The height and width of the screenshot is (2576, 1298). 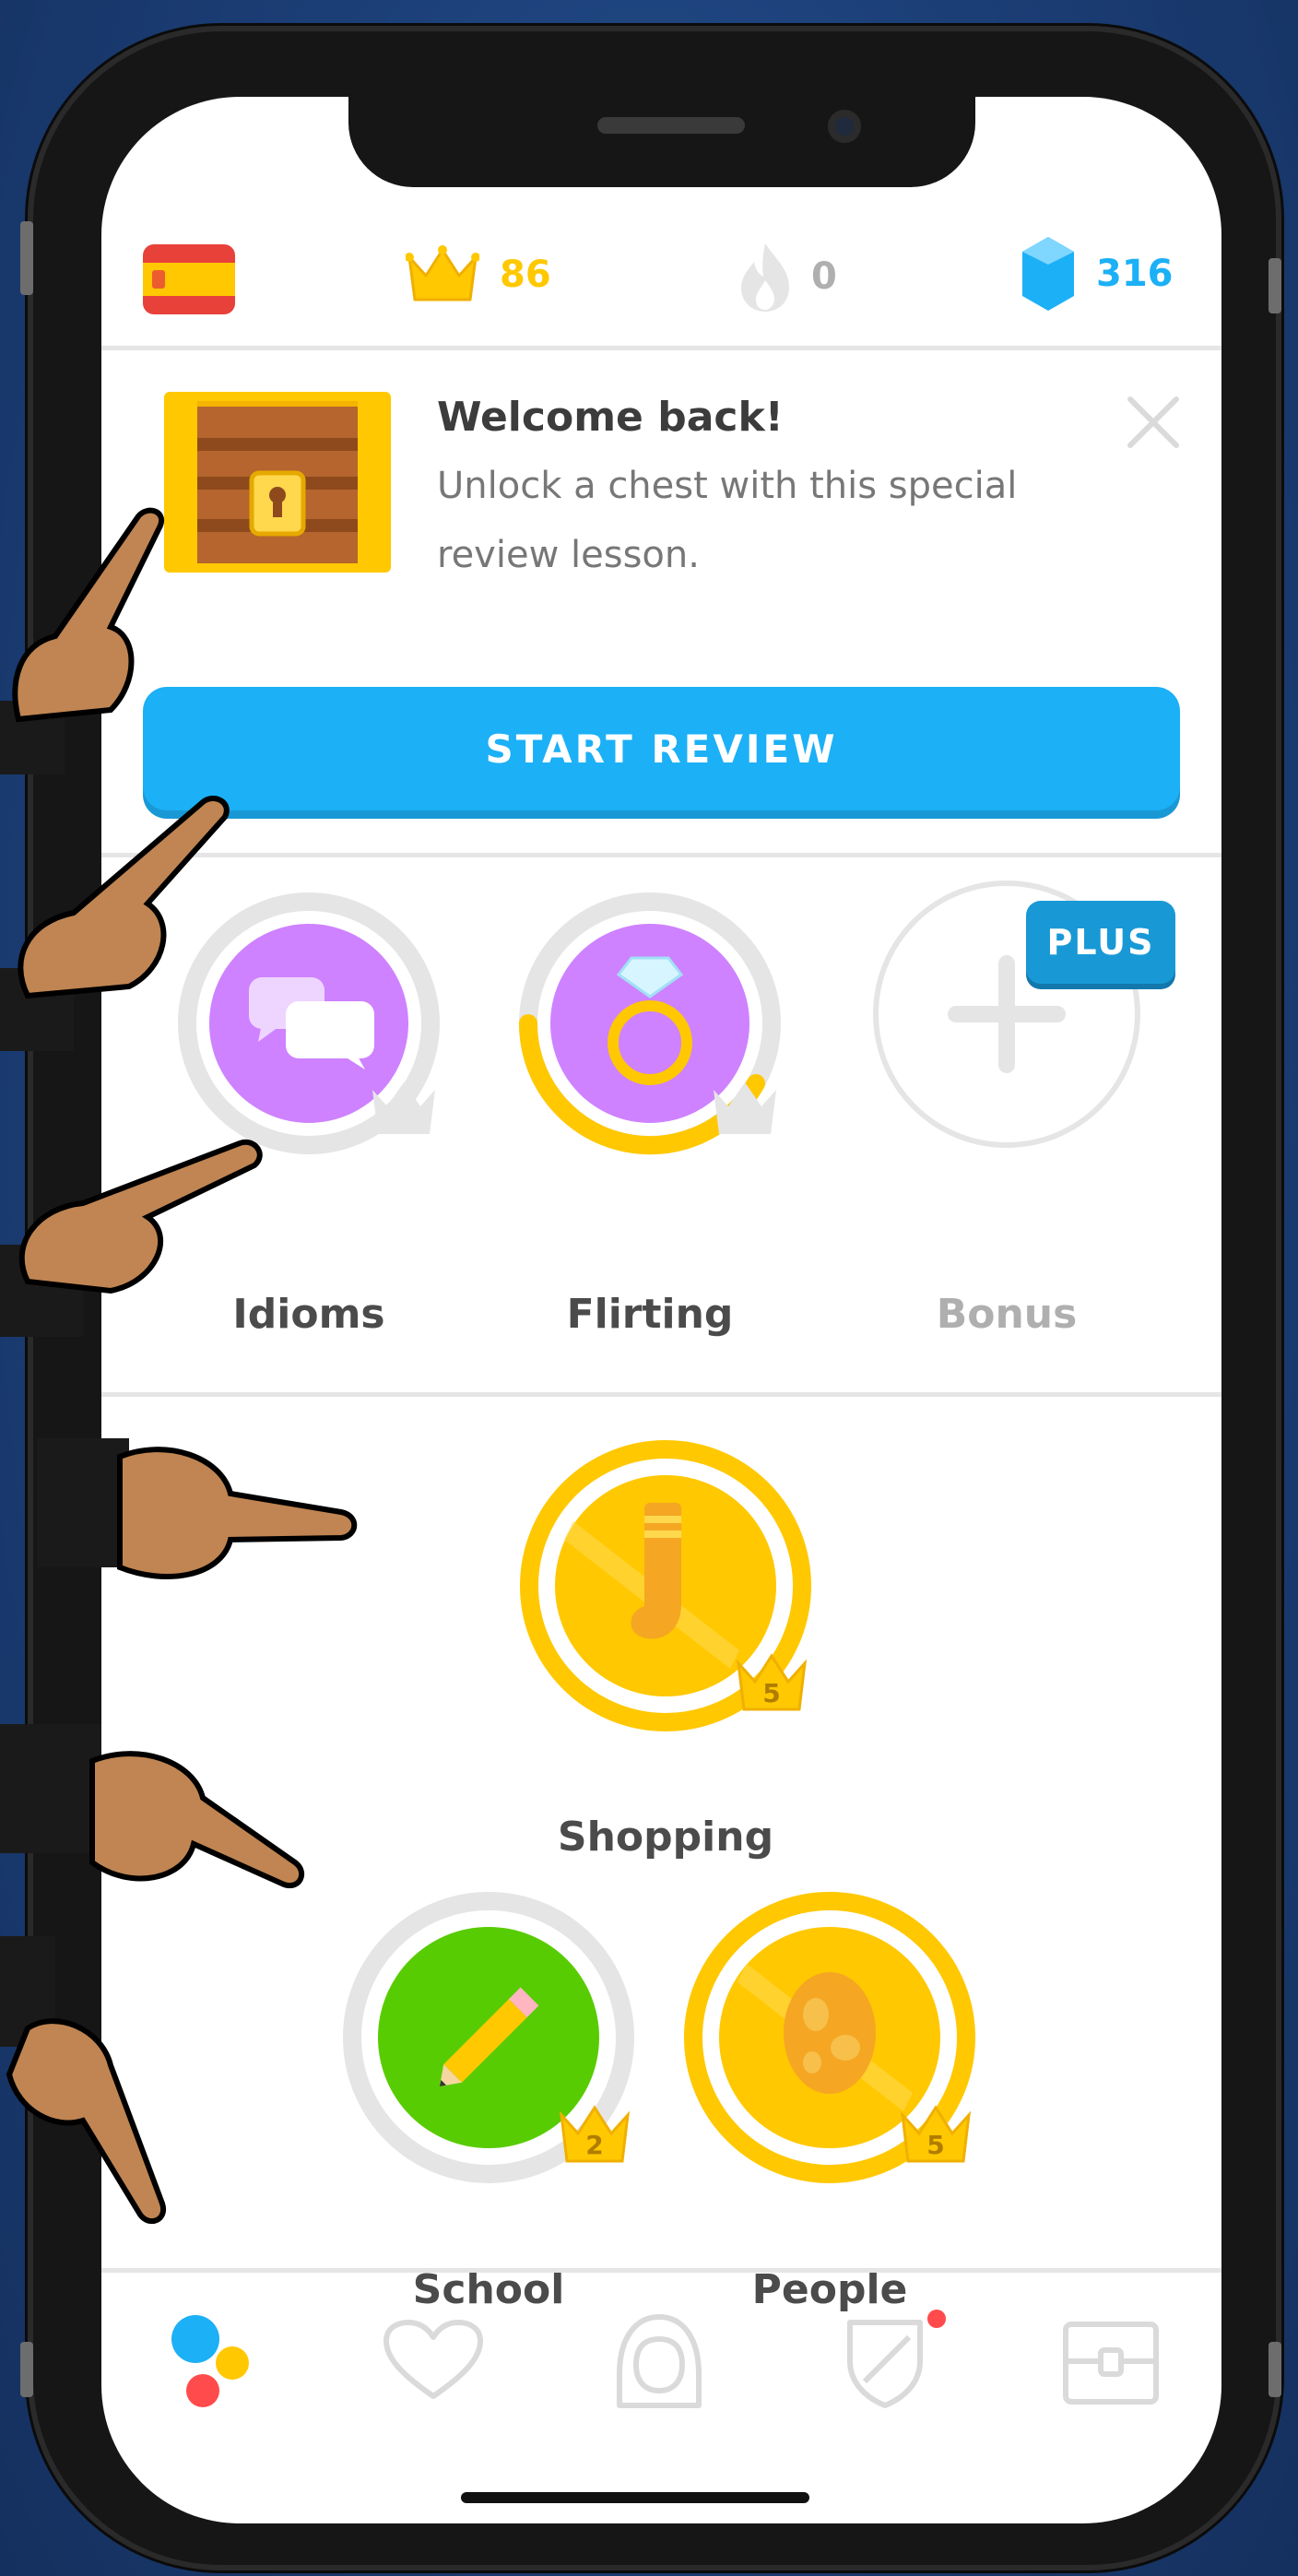 I want to click on spanish-flag-icon, so click(x=189, y=279).